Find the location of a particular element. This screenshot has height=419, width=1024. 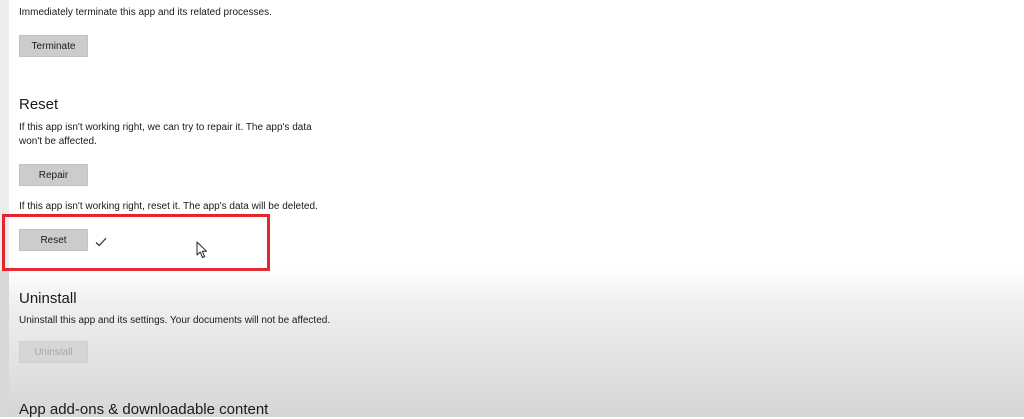

reset-highlight-box is located at coordinates (136, 242).